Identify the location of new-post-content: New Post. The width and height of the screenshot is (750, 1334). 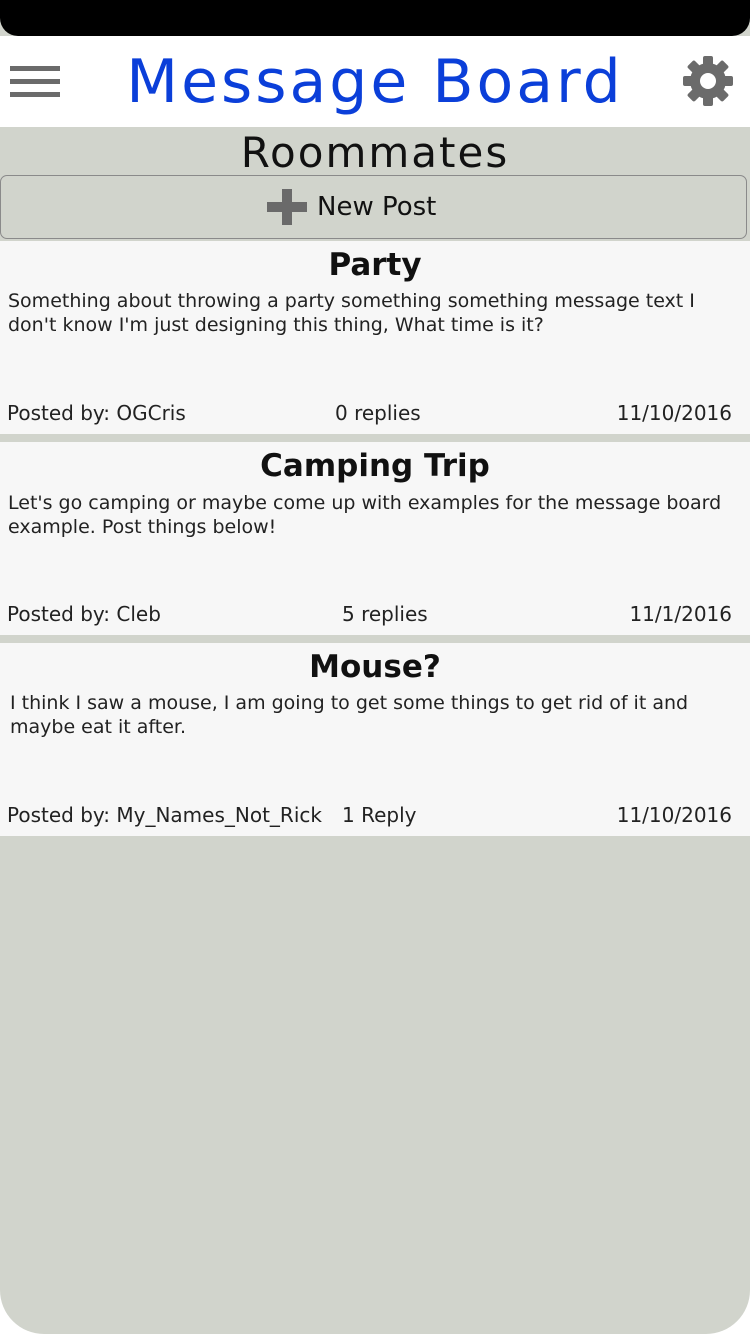
(351, 207).